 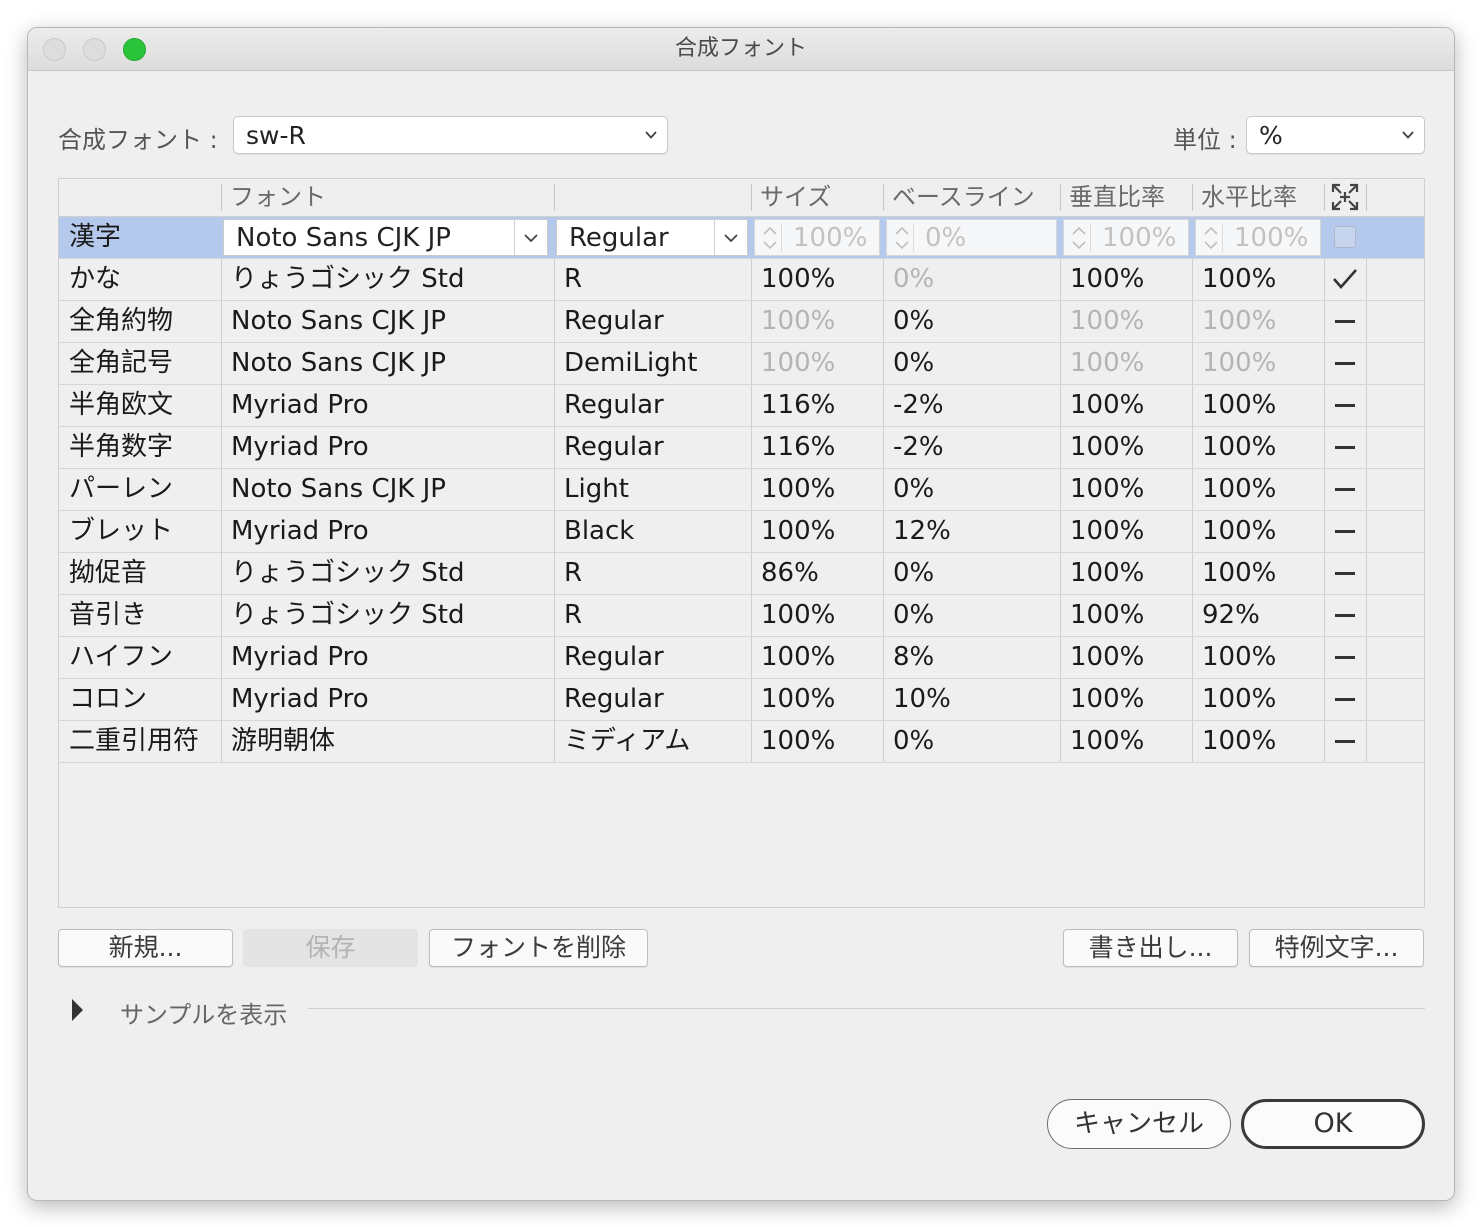 What do you see at coordinates (203, 1012) in the screenshot?
I see `show-sample-label: サンプルを表示` at bounding box center [203, 1012].